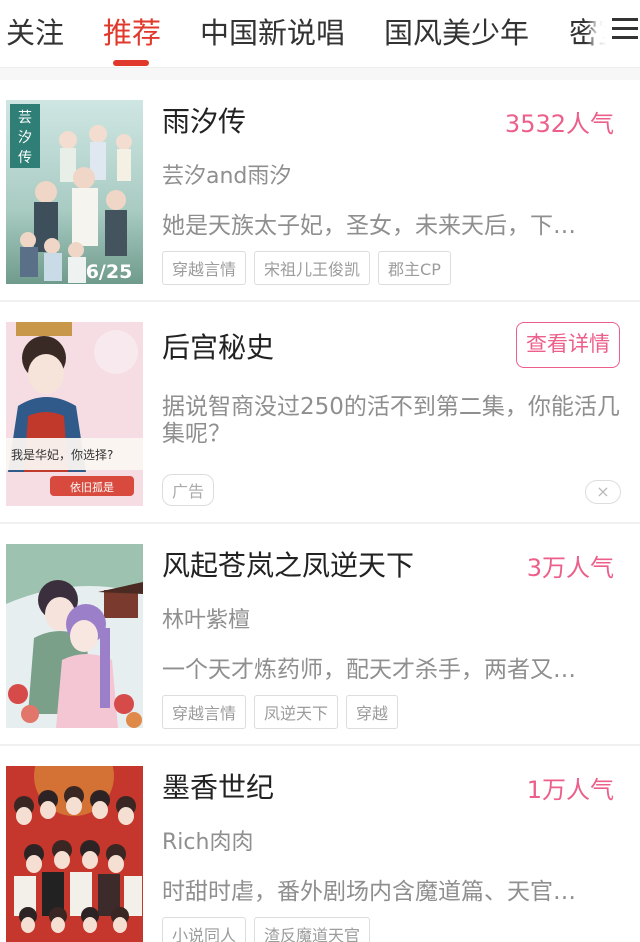 This screenshot has width=640, height=942. I want to click on tag: 穿越, so click(372, 712).